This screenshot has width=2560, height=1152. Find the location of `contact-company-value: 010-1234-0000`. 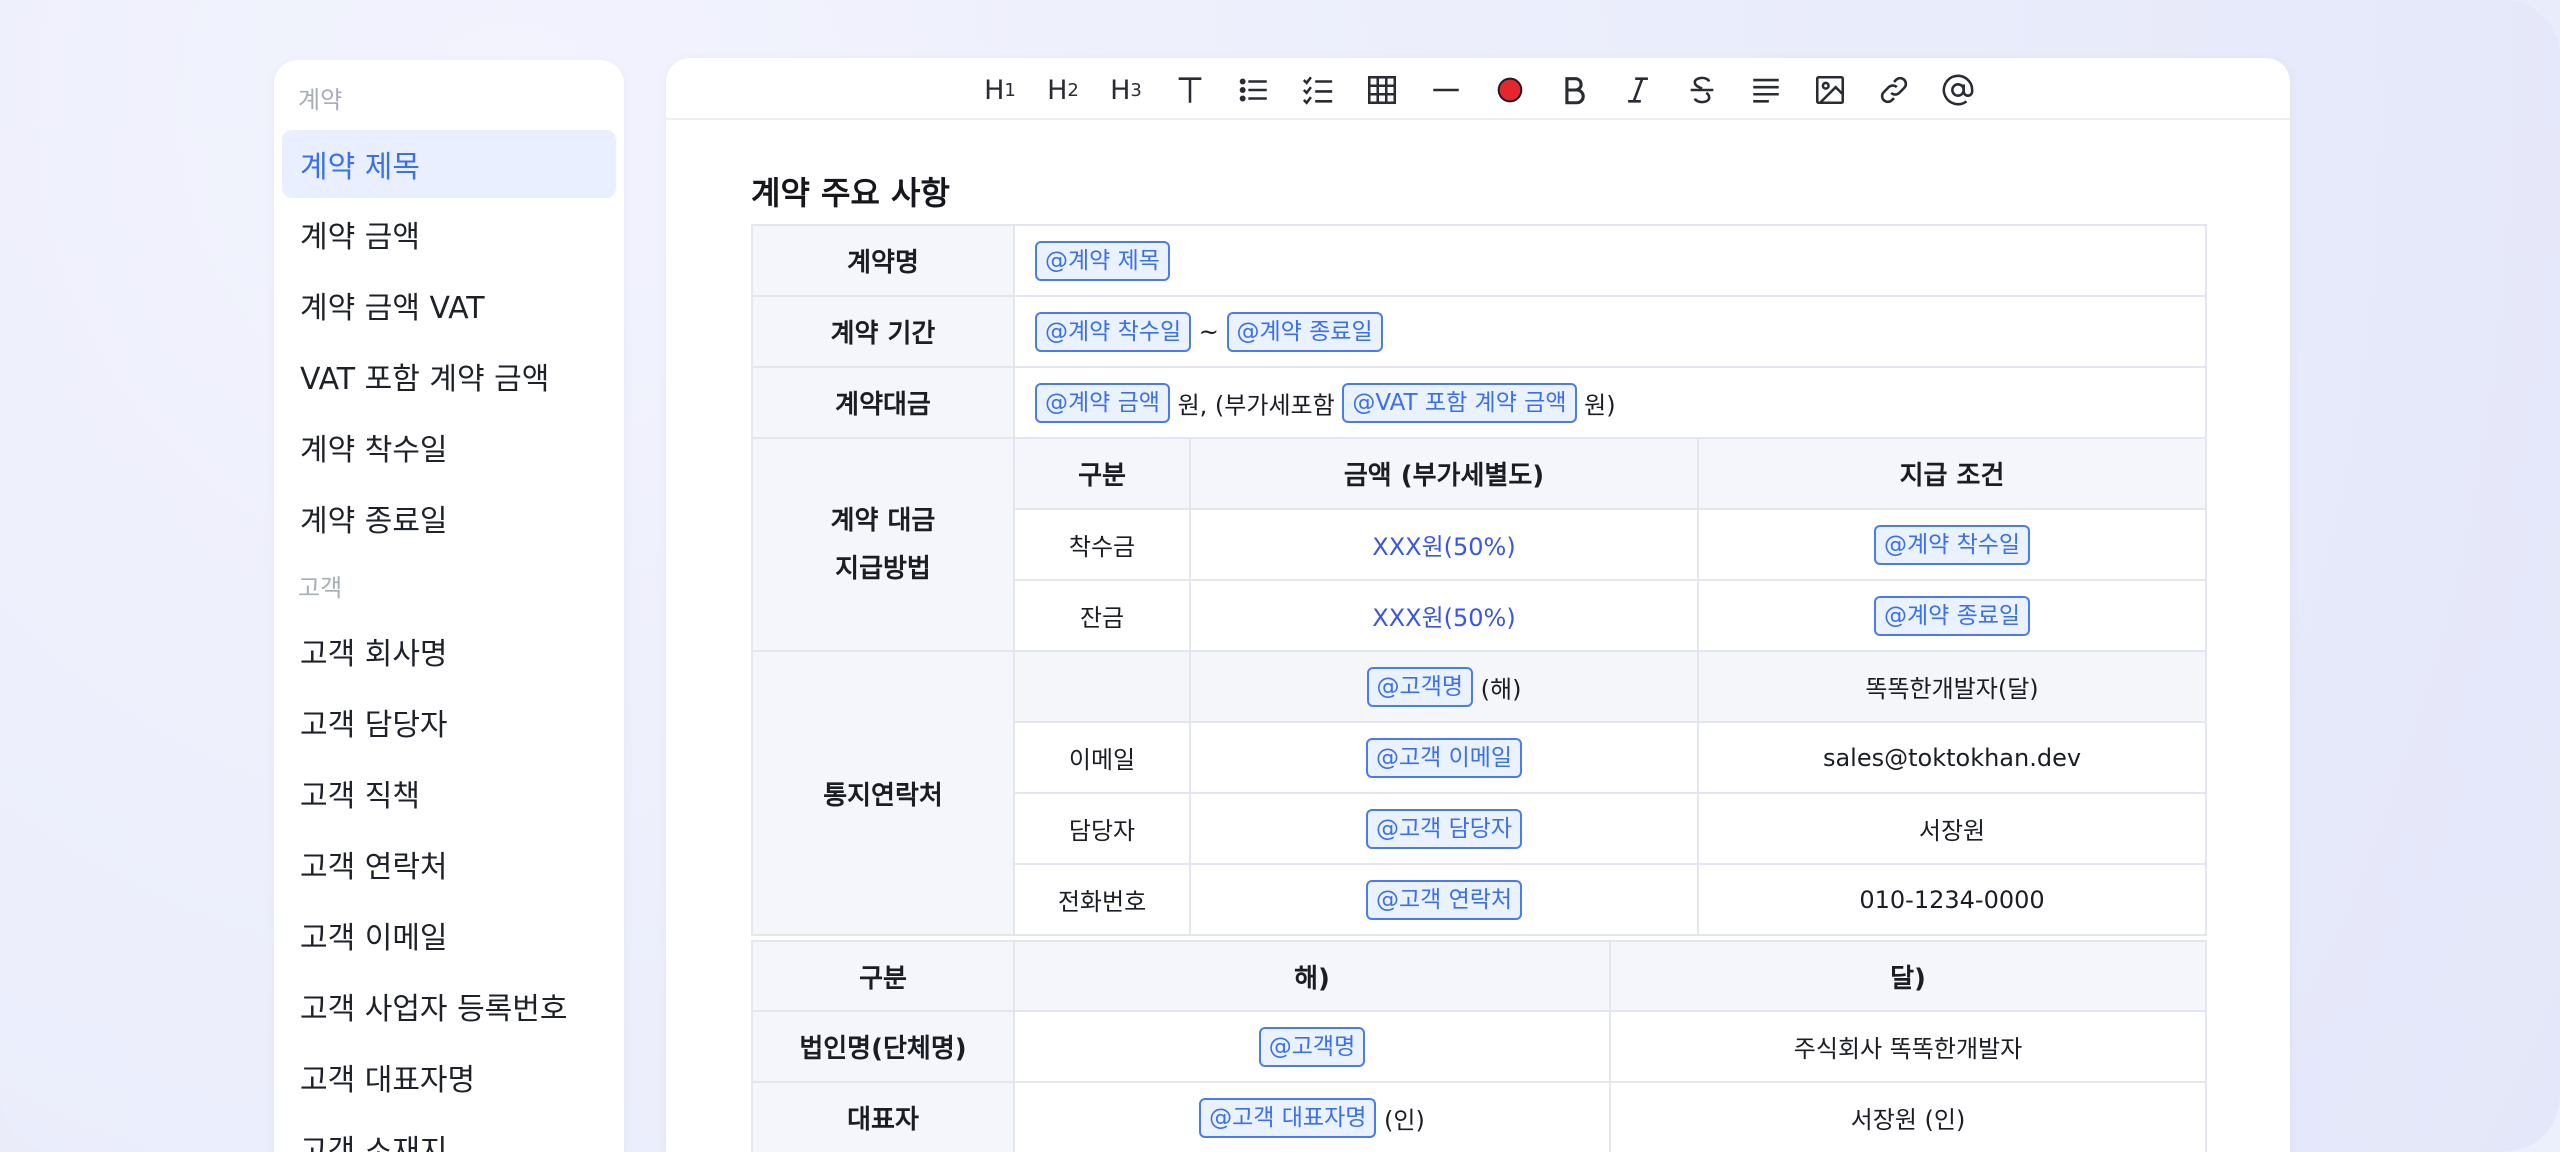

contact-company-value: 010-1234-0000 is located at coordinates (1952, 899).